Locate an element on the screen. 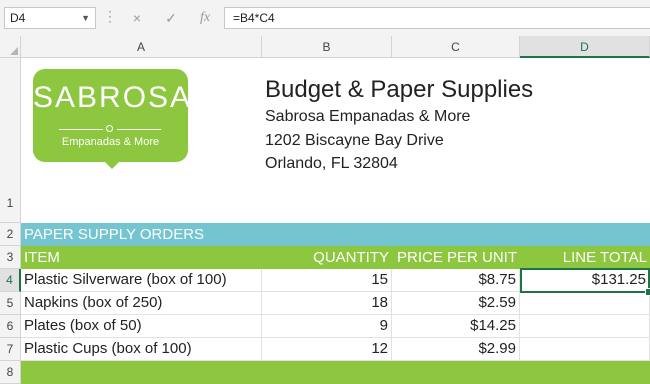  table-header-row: ITEM QUANTITY PRICE PER UNIT LINE TOTAL is located at coordinates (335, 257).